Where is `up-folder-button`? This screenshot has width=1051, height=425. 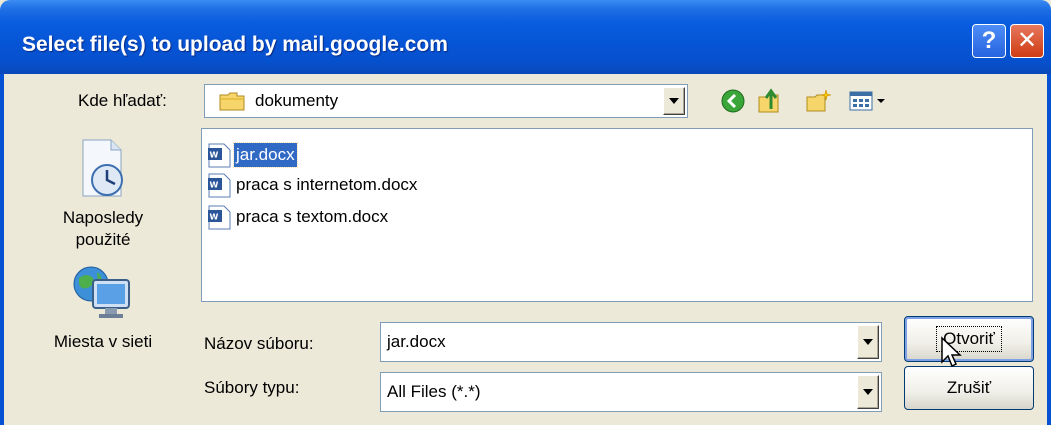 up-folder-button is located at coordinates (770, 101).